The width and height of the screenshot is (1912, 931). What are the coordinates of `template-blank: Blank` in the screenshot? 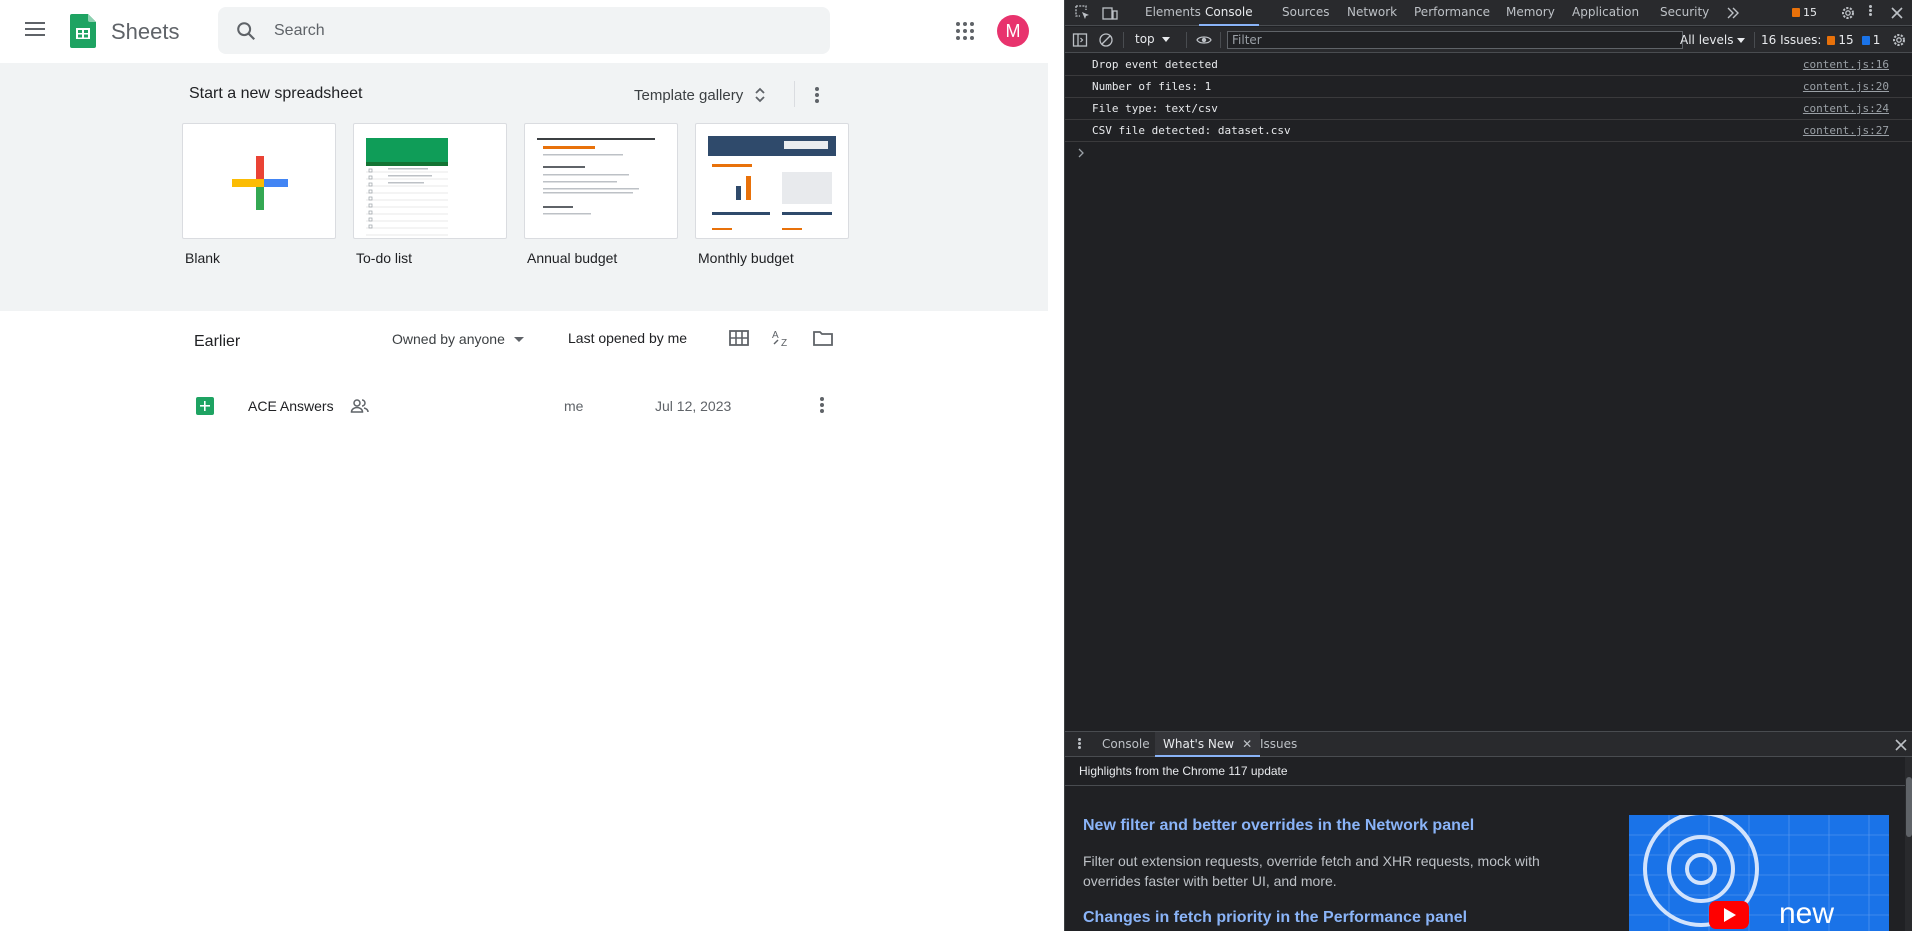 It's located at (259, 194).